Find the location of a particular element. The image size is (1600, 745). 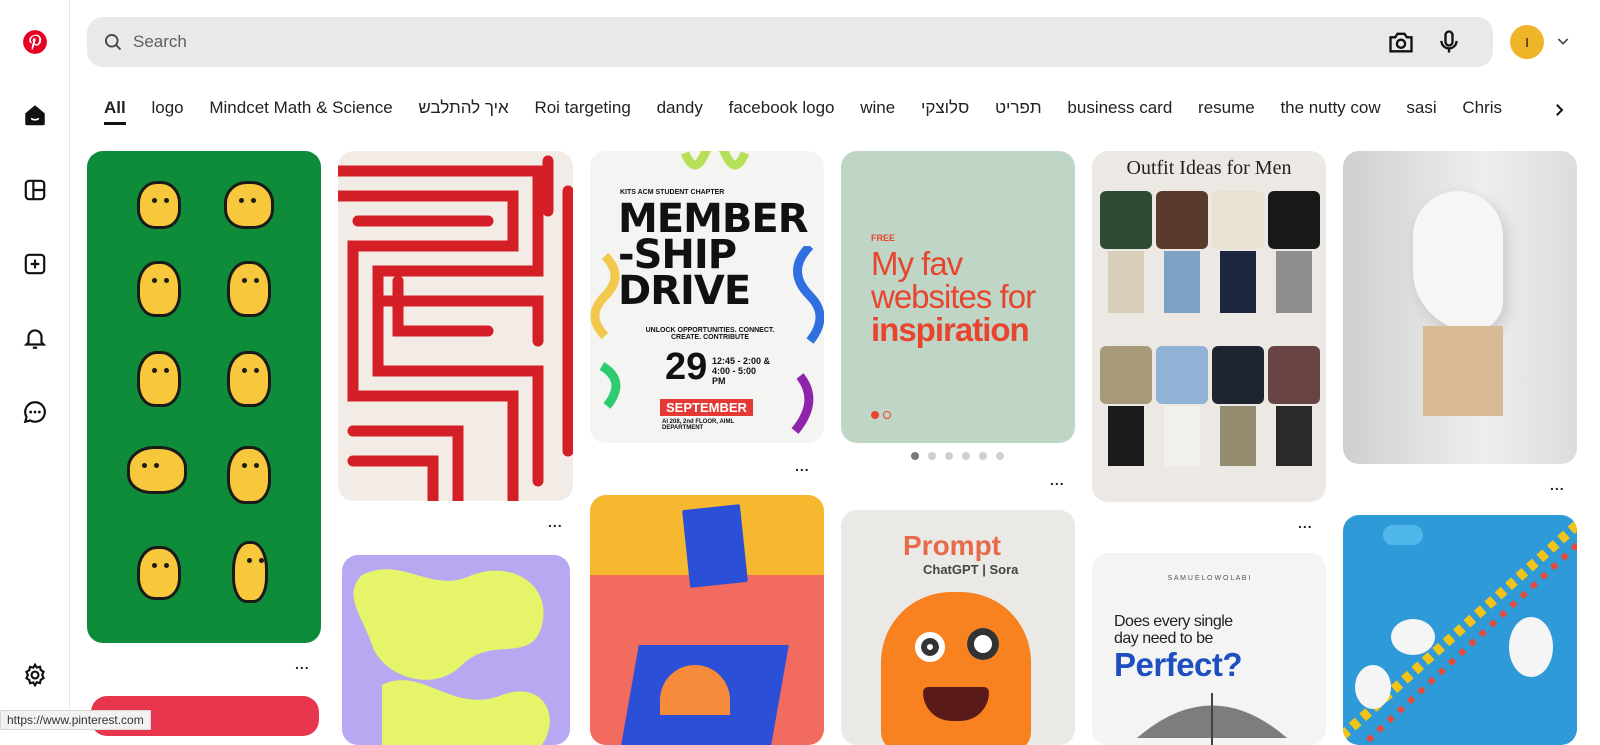

chips-next-button is located at coordinates (1559, 110).